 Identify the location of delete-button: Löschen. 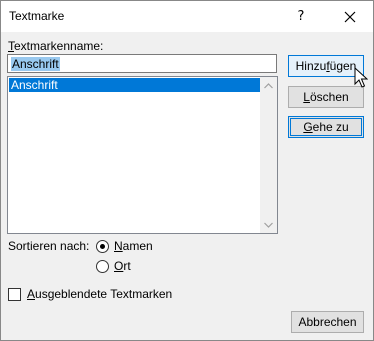
(326, 97).